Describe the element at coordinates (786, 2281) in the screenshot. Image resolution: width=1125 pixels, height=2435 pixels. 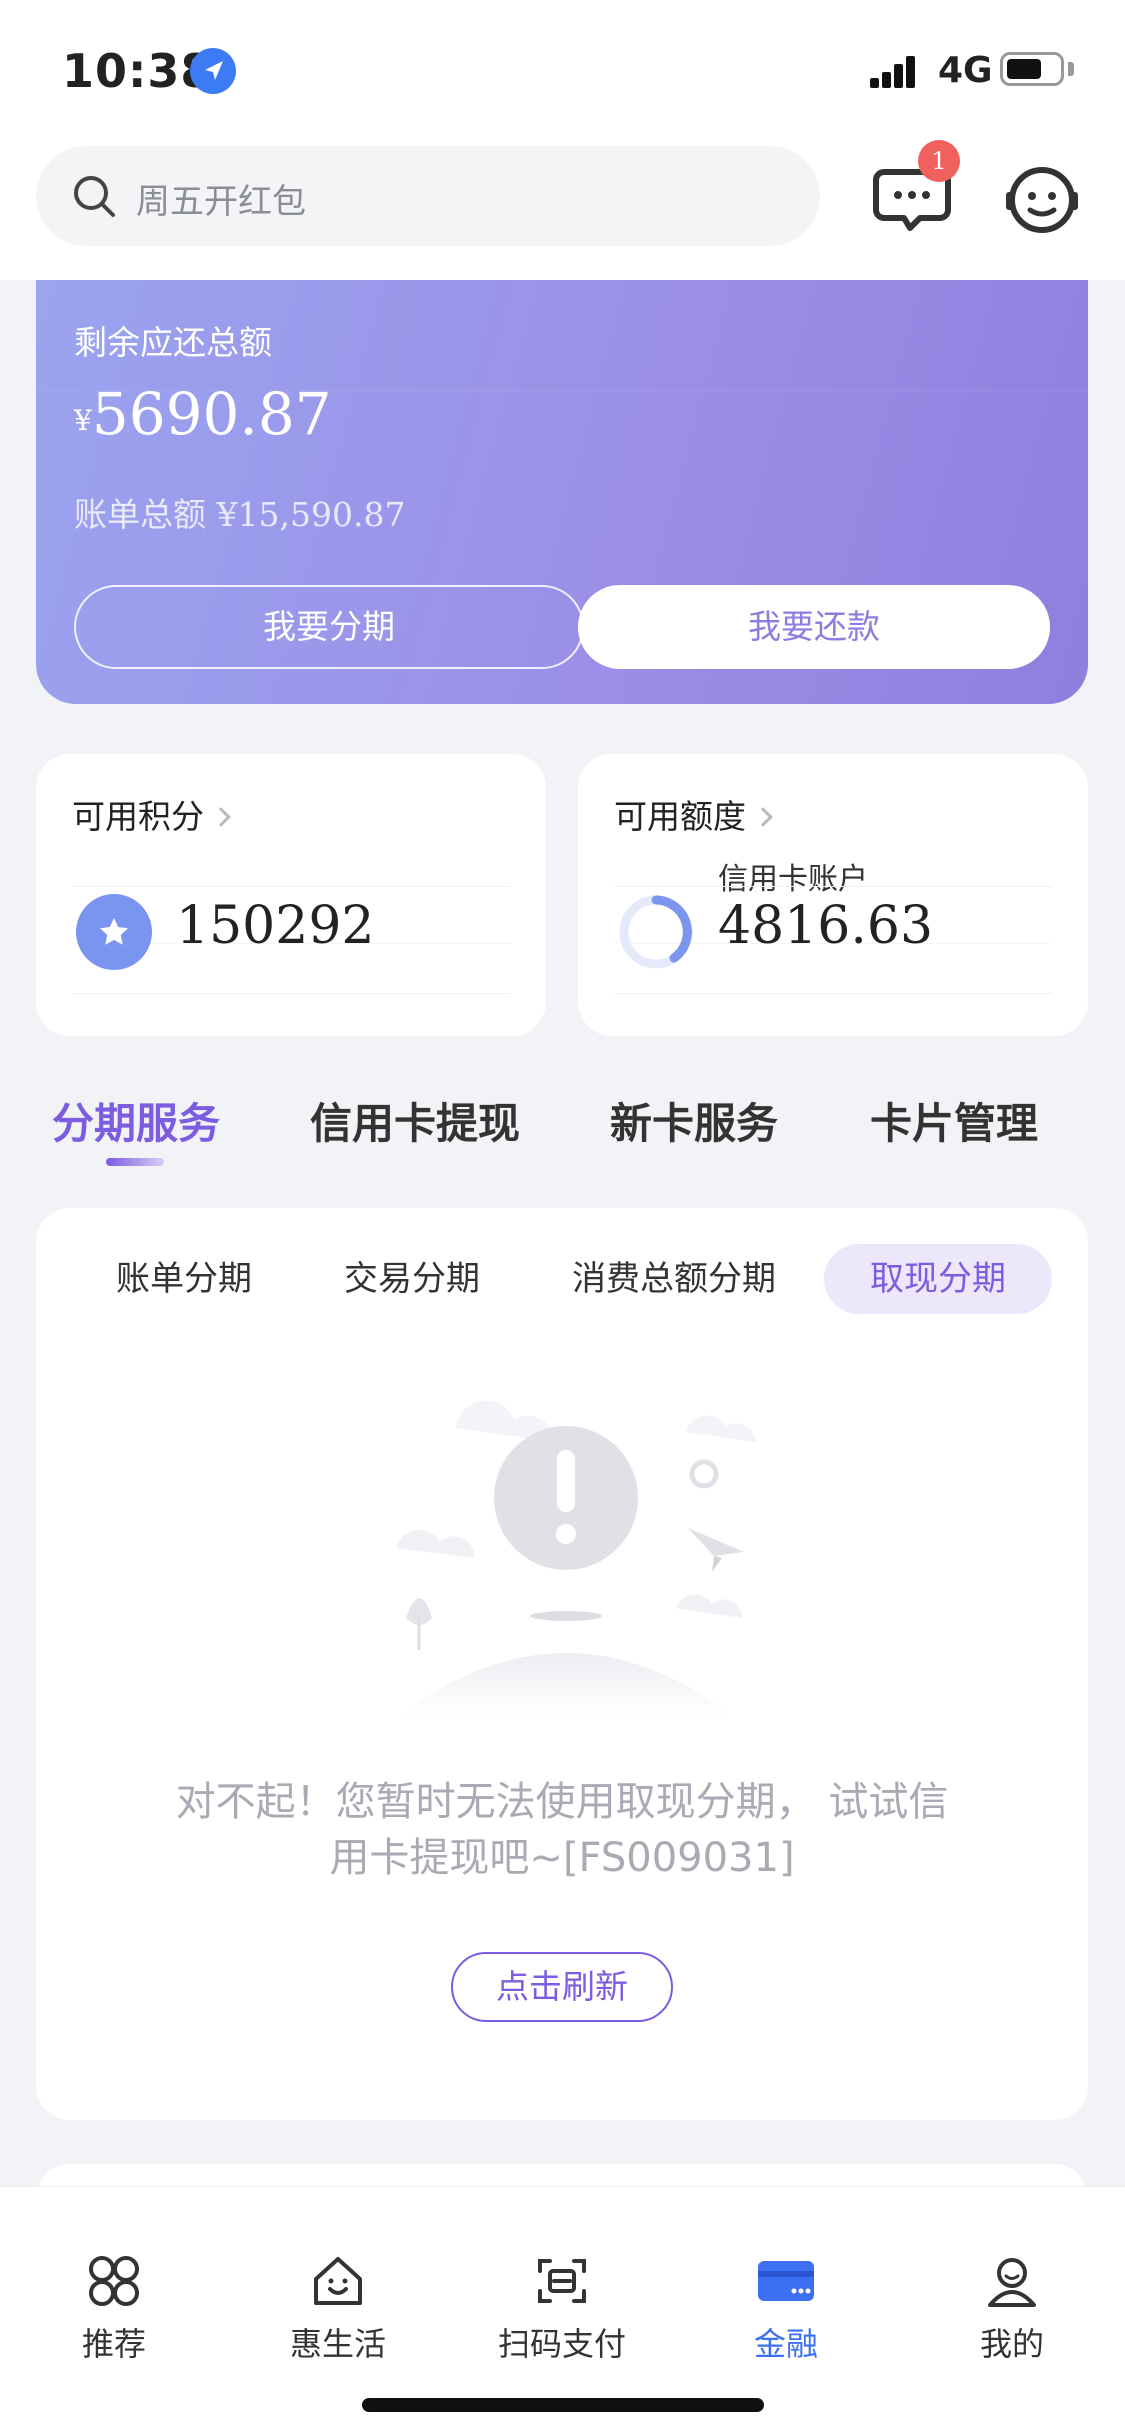
I see `card-icon` at that location.